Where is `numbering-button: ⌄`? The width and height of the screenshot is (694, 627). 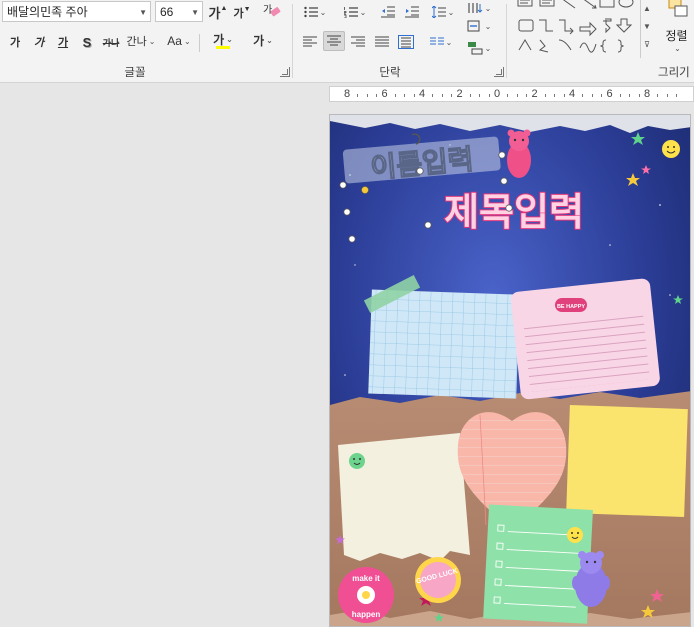 numbering-button: ⌄ is located at coordinates (355, 12).